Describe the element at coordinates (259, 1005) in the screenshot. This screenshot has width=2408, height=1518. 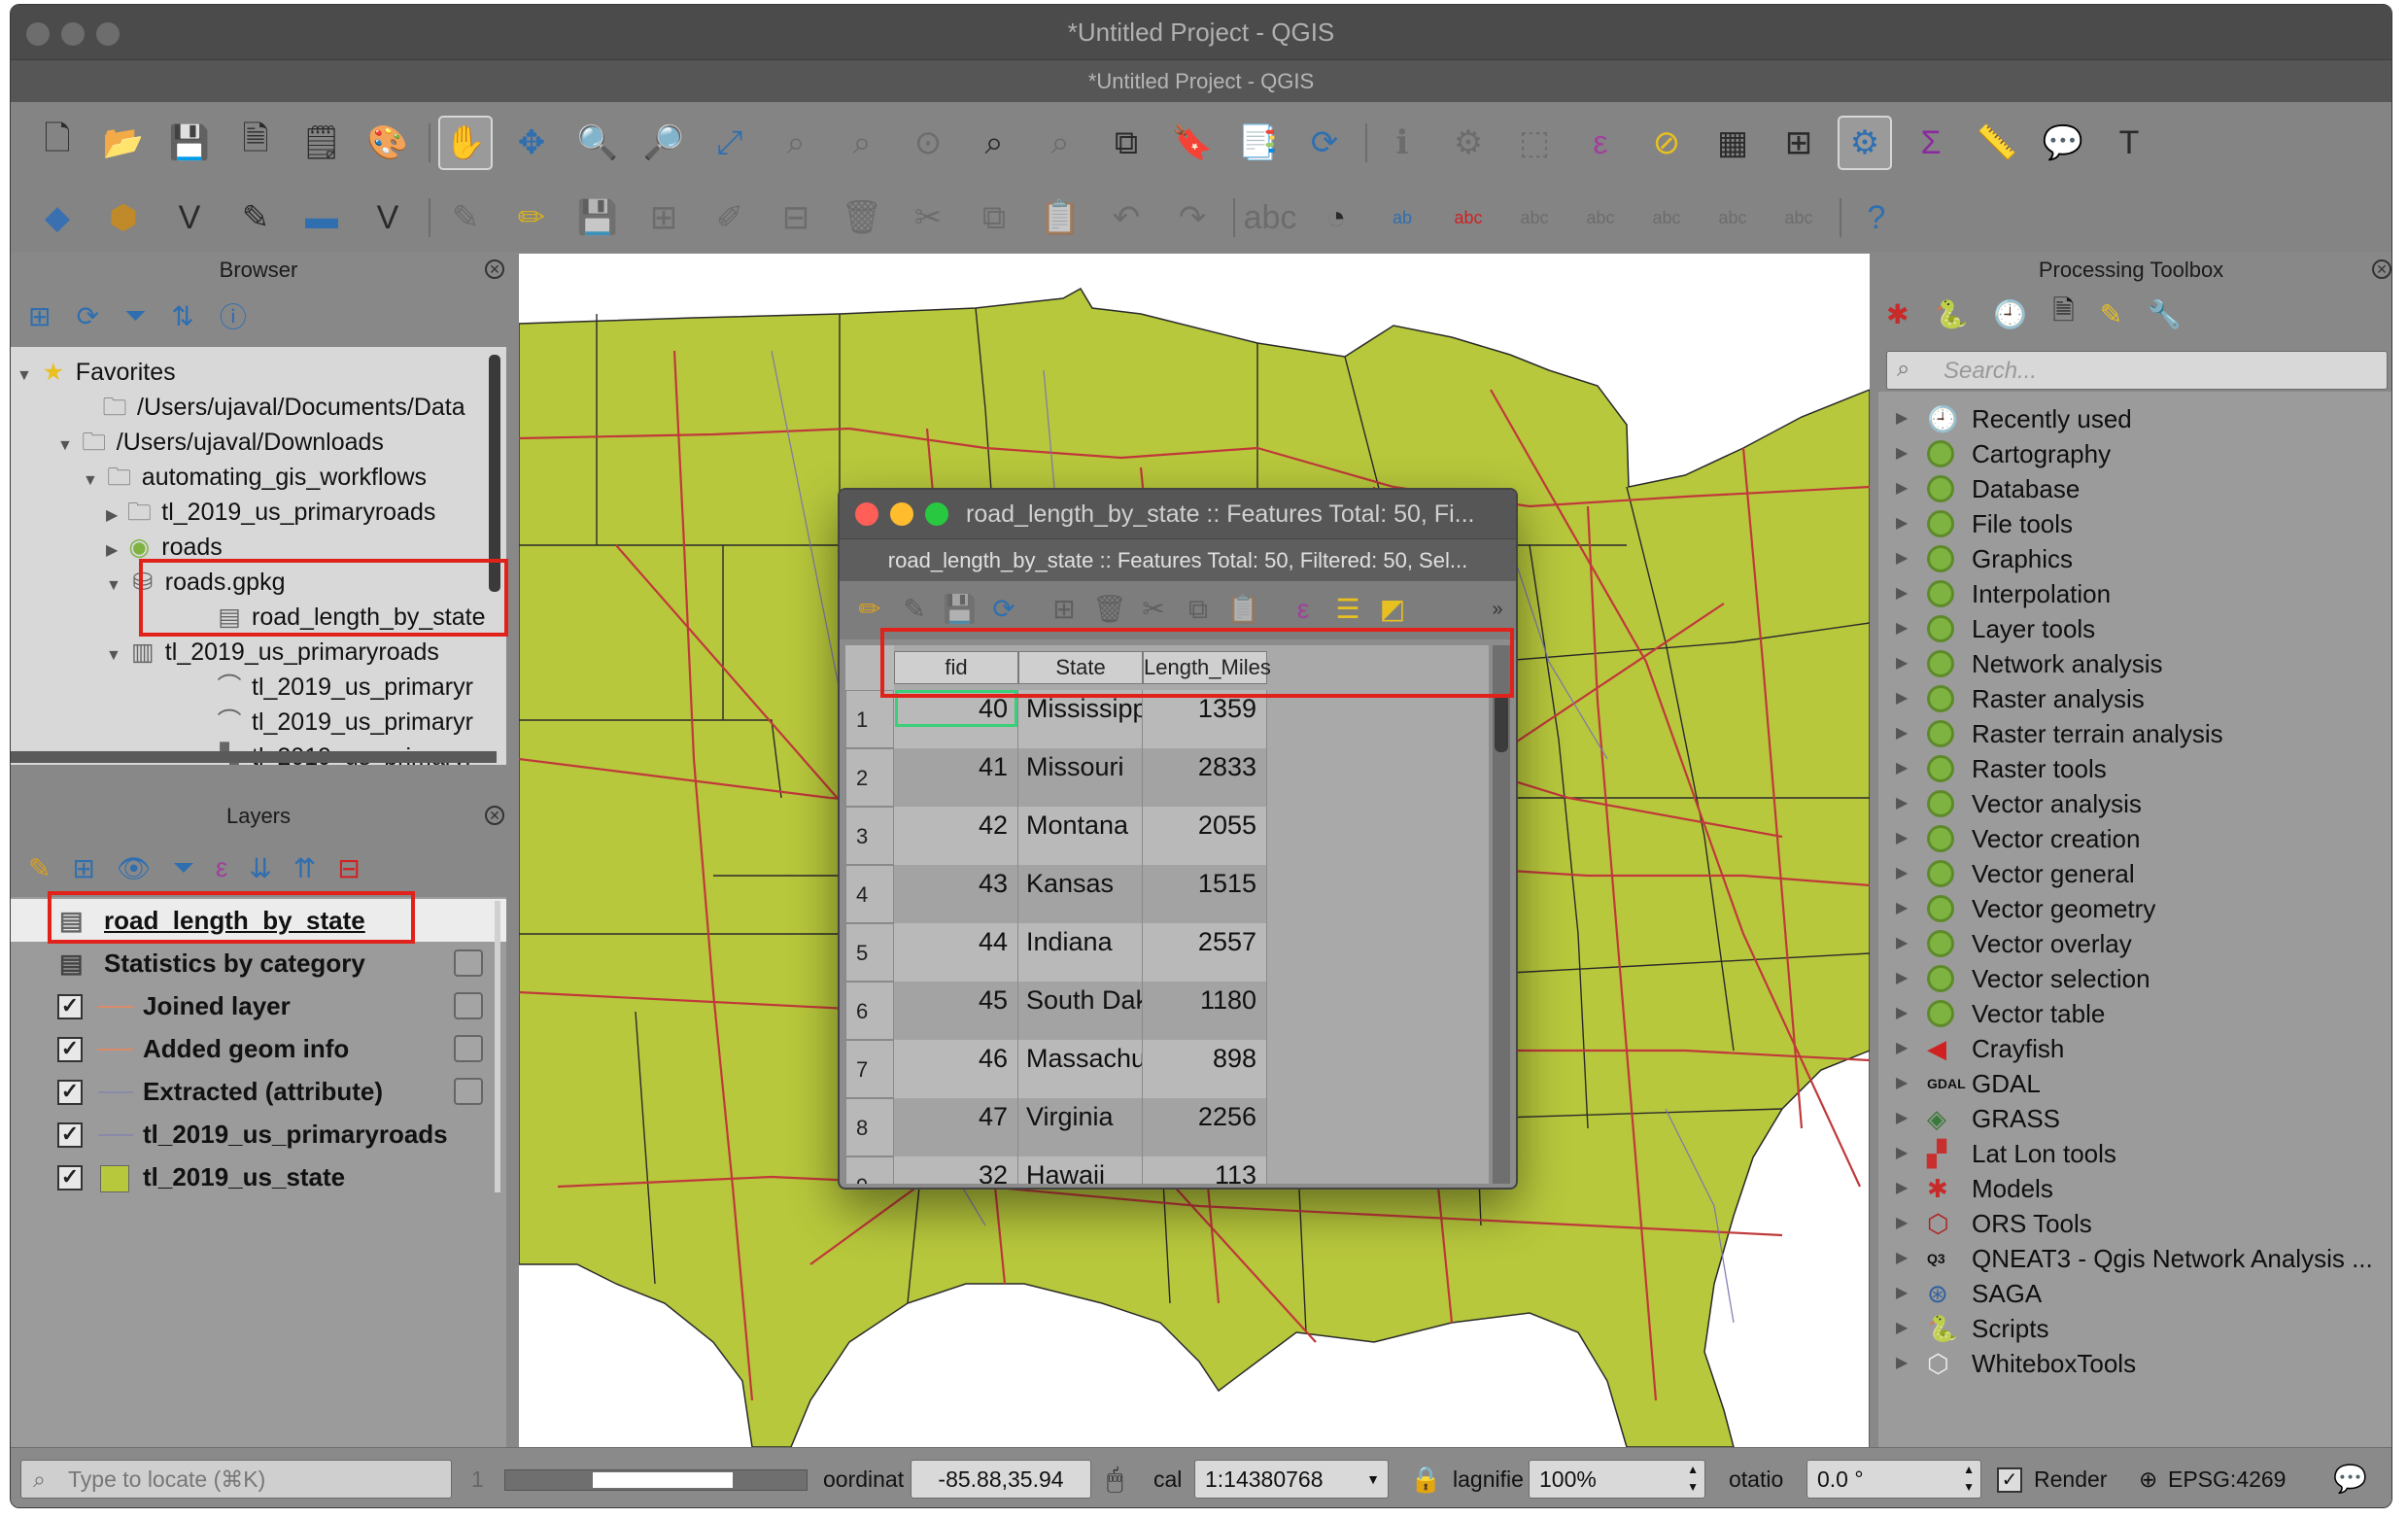
I see `layer-row-joined: ✓ Joined layer` at that location.